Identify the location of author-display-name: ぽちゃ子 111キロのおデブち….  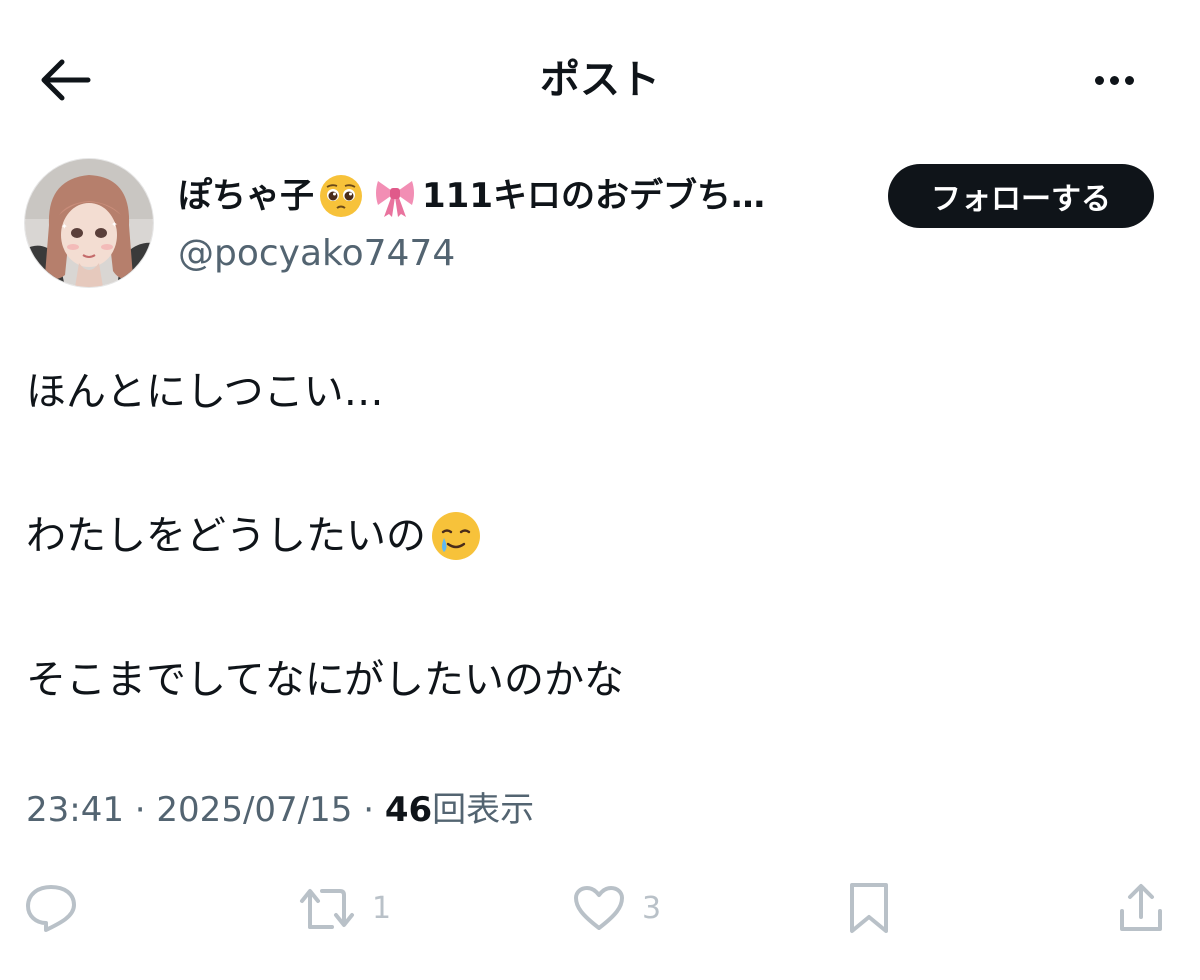
(528, 196).